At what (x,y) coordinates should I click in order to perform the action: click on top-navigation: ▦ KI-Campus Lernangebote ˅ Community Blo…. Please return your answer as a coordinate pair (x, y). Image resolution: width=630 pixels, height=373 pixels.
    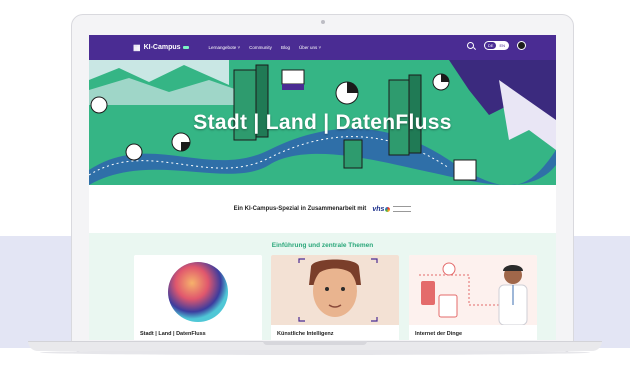
    Looking at the image, I should click on (322, 47).